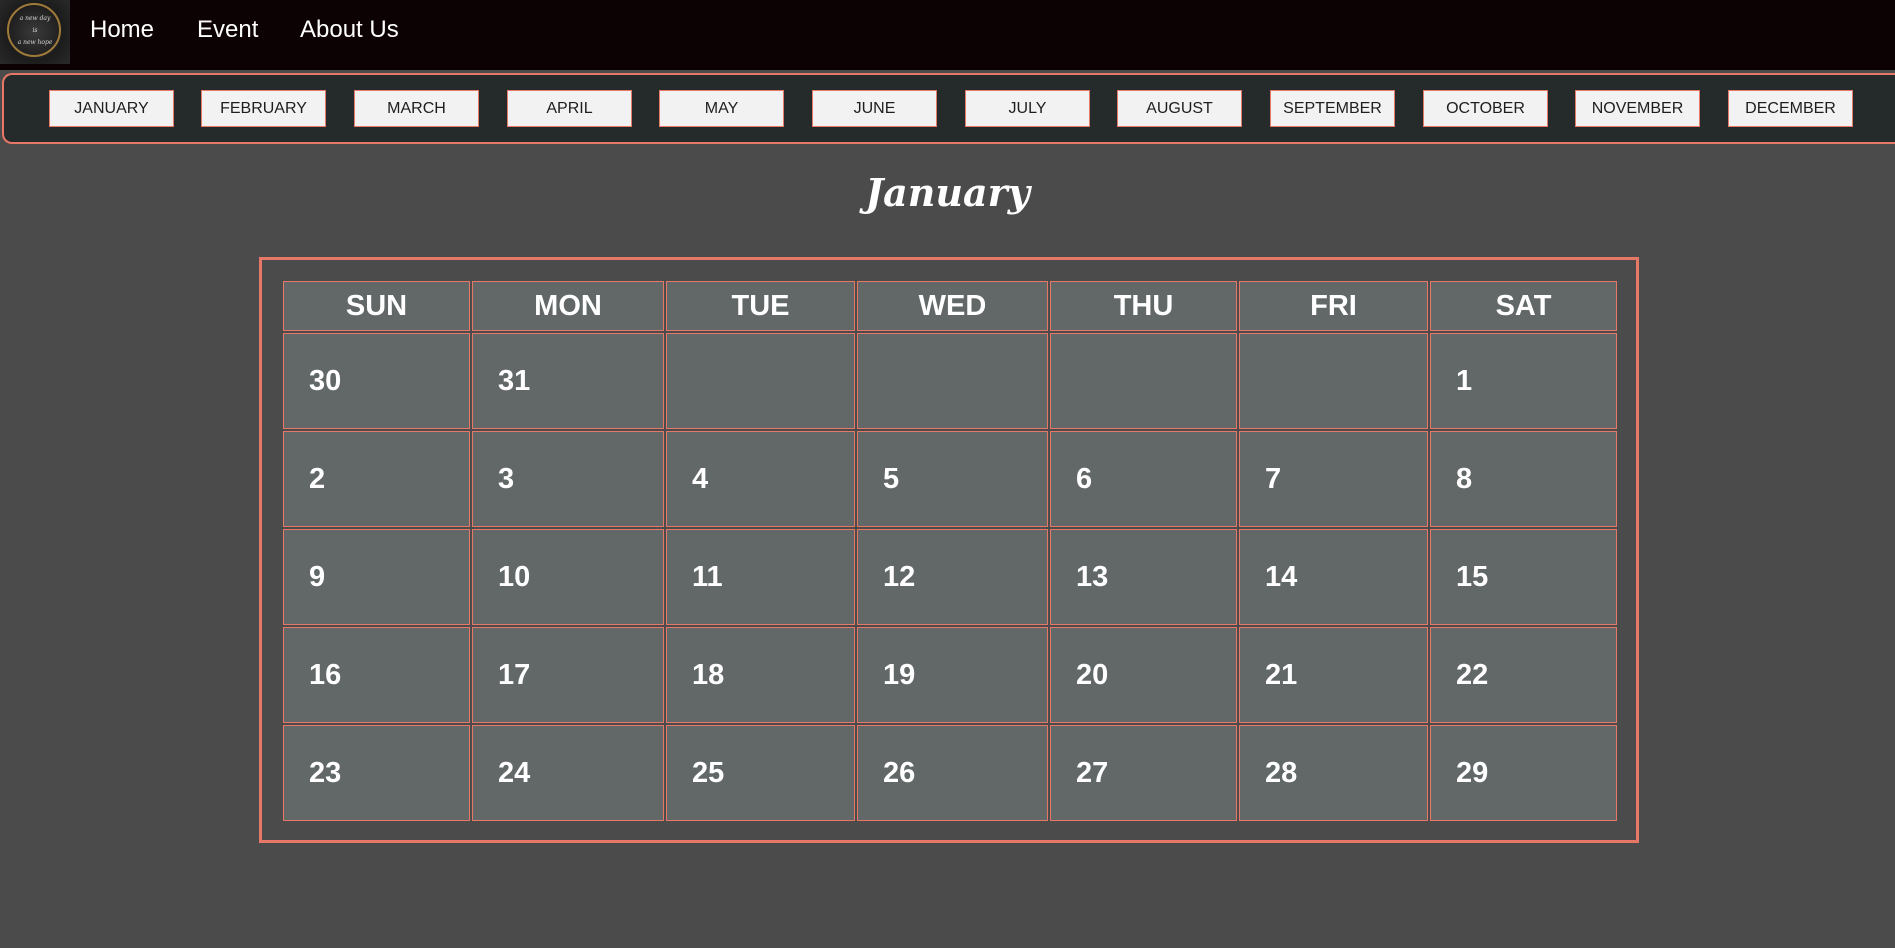  What do you see at coordinates (1333, 773) in the screenshot?
I see `day-cell: 28` at bounding box center [1333, 773].